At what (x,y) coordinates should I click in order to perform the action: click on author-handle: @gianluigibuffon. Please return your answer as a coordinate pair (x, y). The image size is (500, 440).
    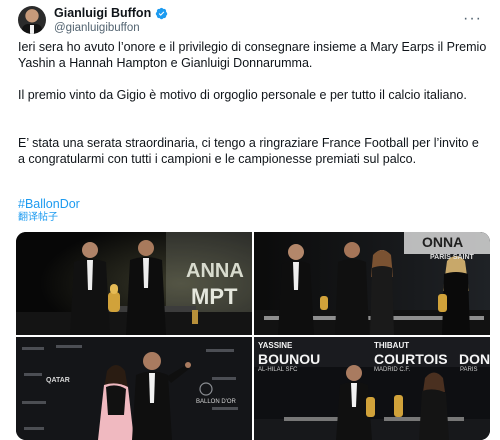
    Looking at the image, I should click on (111, 28).